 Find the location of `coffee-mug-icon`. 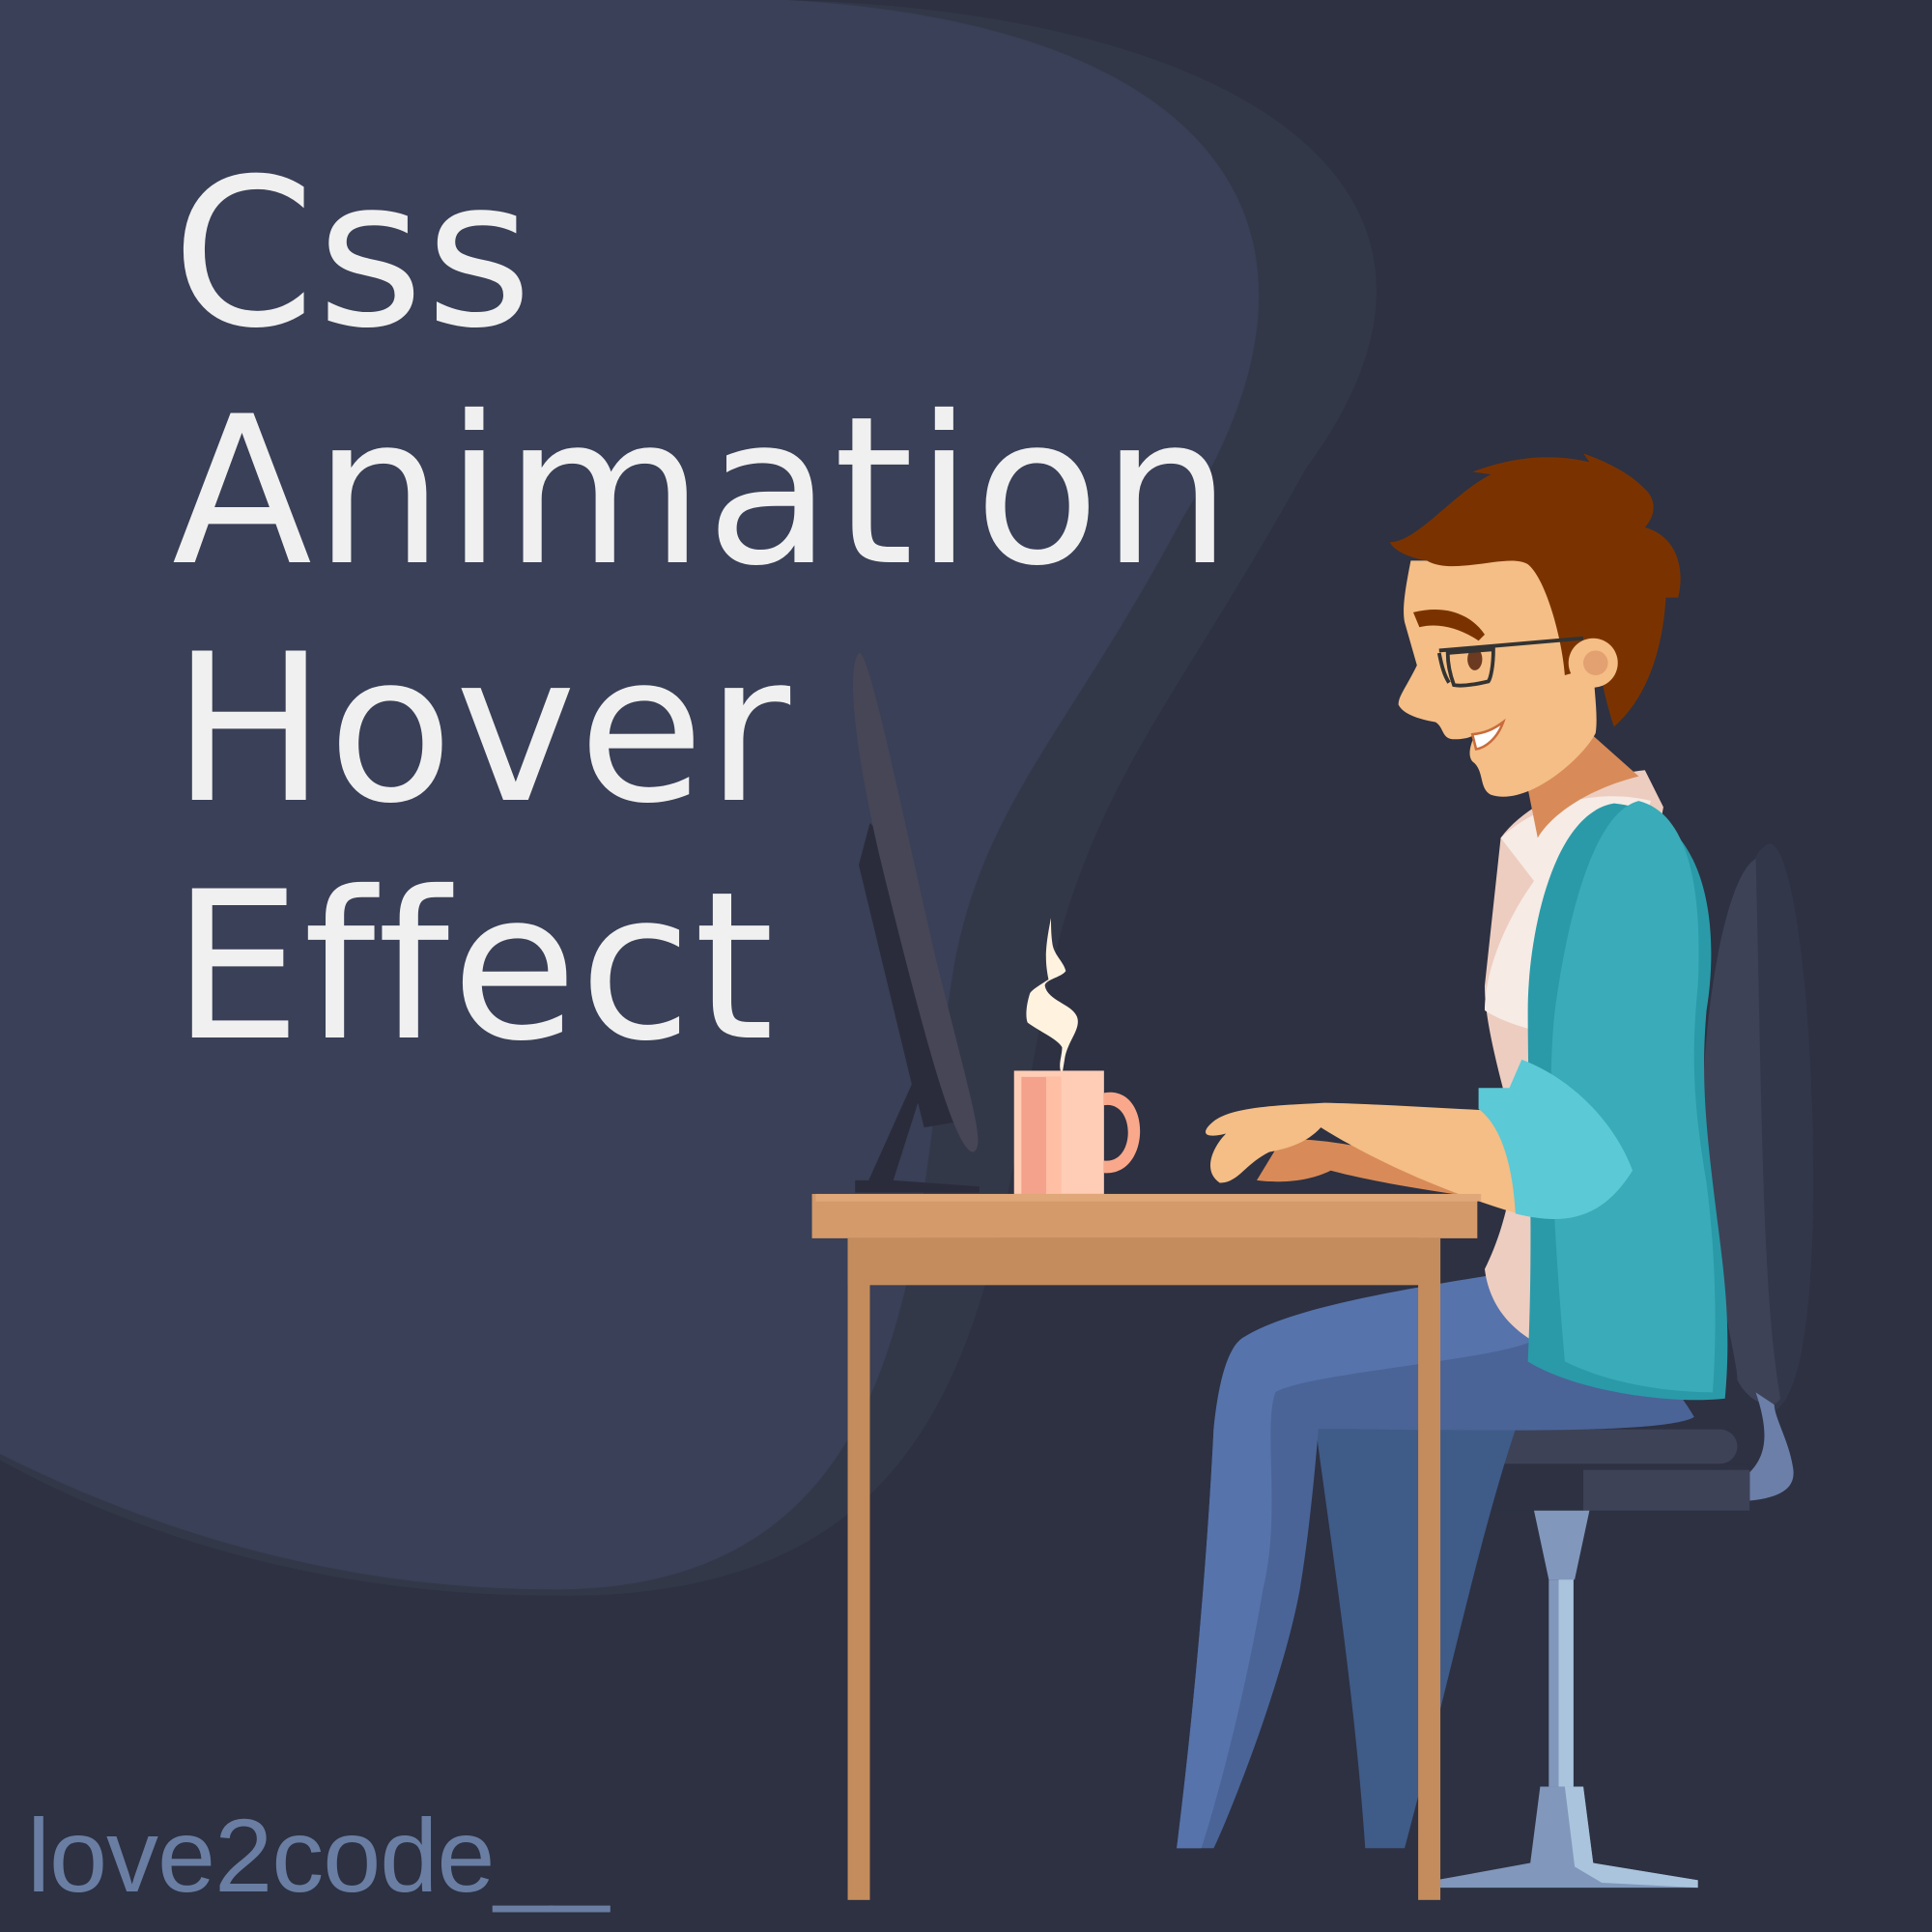

coffee-mug-icon is located at coordinates (1077, 1132).